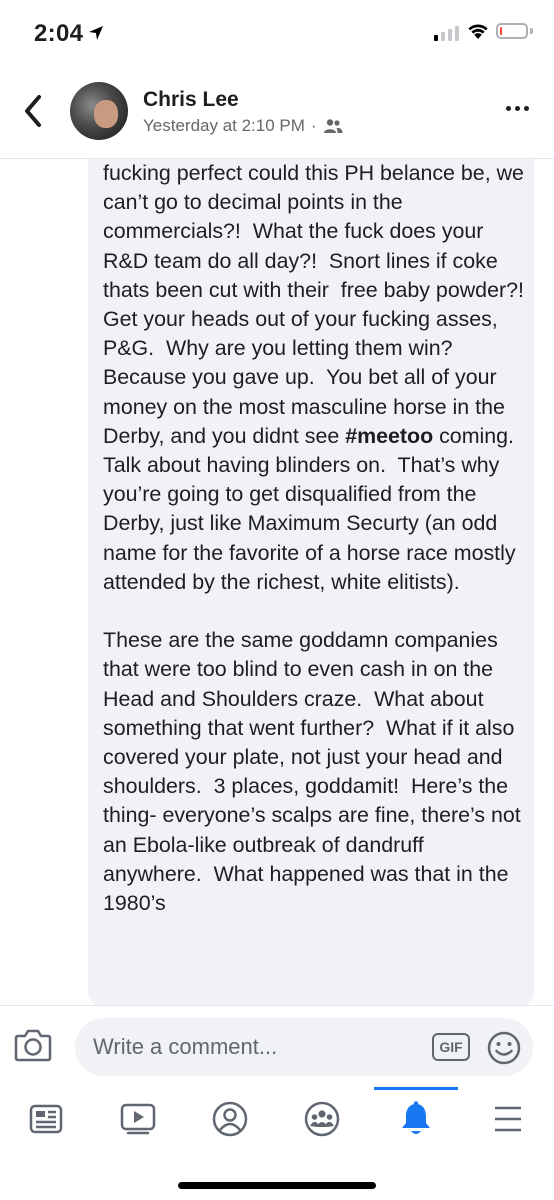  I want to click on gif-button: GIF, so click(451, 1047).